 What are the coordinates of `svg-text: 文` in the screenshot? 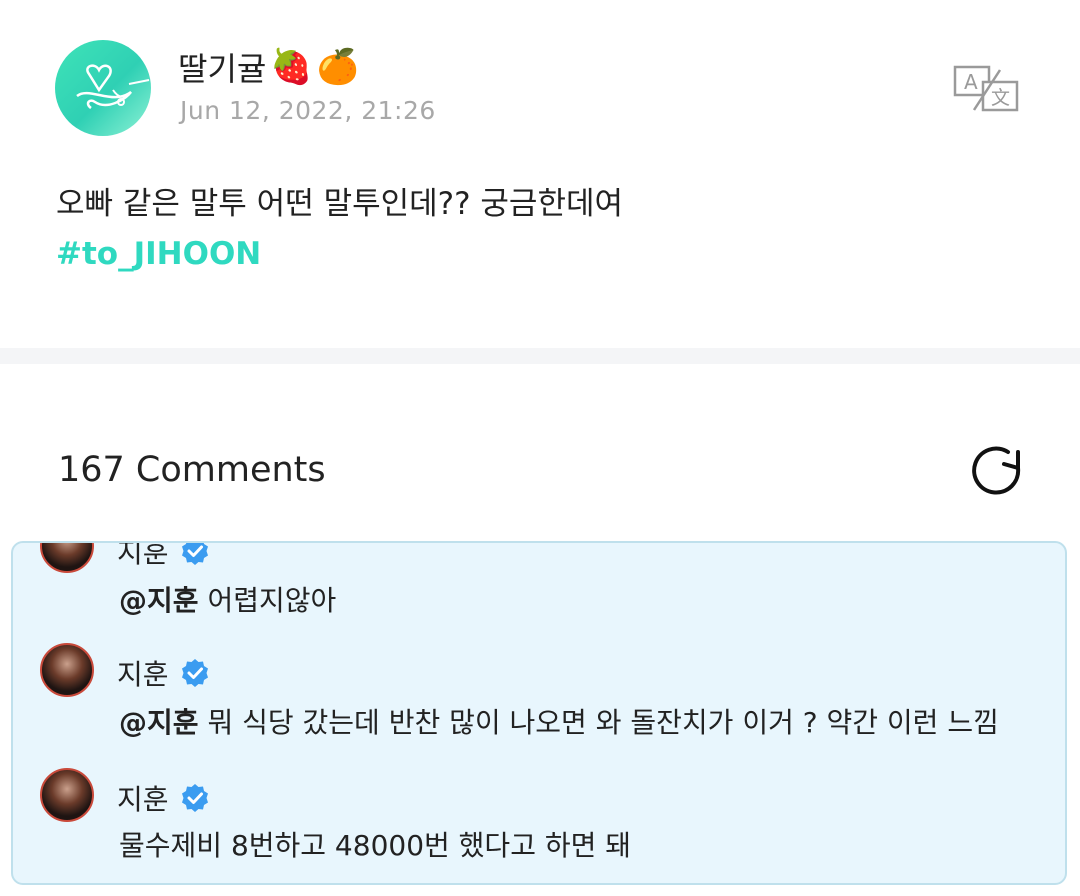 It's located at (1000, 98).